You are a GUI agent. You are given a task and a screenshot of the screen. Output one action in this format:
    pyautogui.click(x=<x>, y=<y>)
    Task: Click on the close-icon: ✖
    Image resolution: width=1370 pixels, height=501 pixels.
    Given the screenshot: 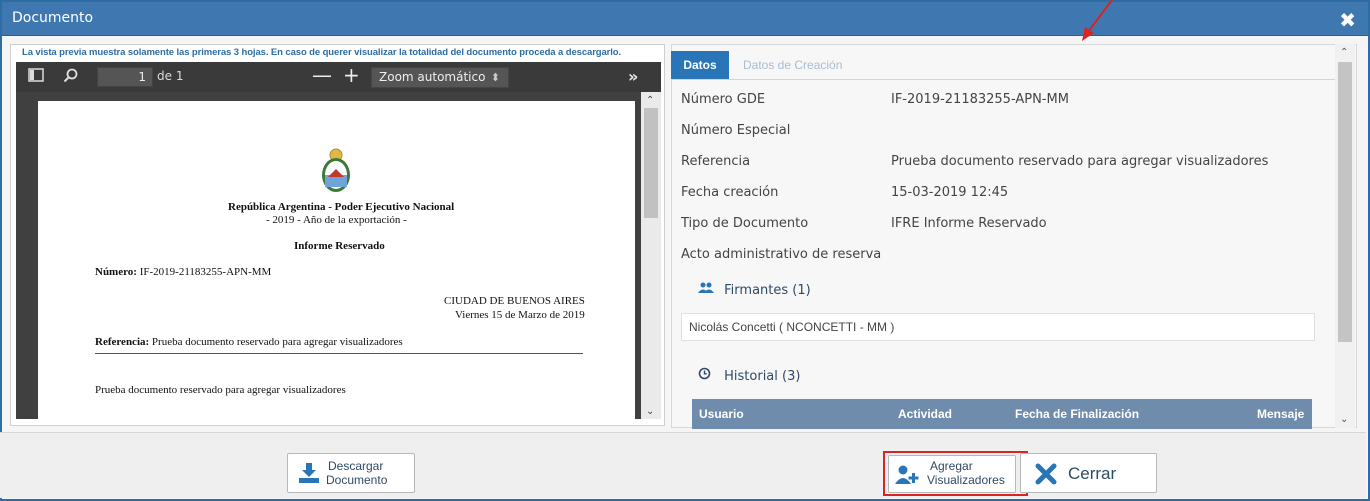 What is the action you would take?
    pyautogui.click(x=1347, y=20)
    